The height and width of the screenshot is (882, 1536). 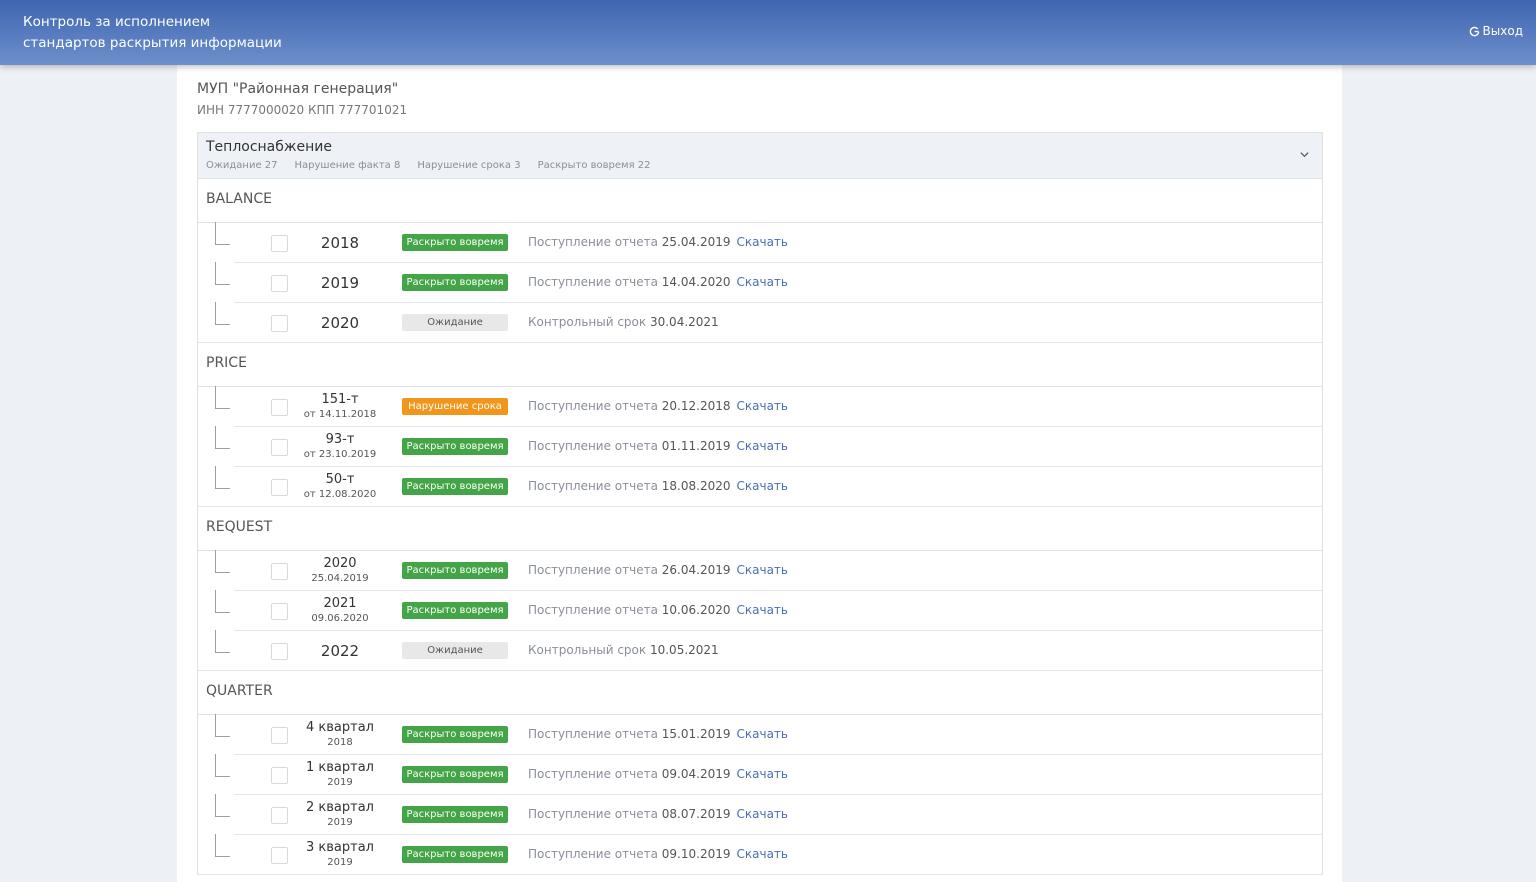 What do you see at coordinates (340, 807) in the screenshot?
I see `row-label-main: 2 квартал` at bounding box center [340, 807].